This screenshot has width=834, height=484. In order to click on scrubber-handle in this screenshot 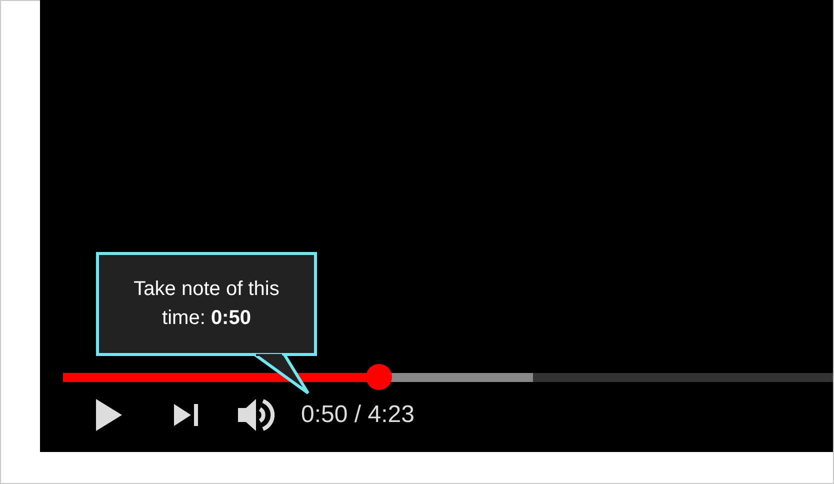, I will do `click(379, 377)`.